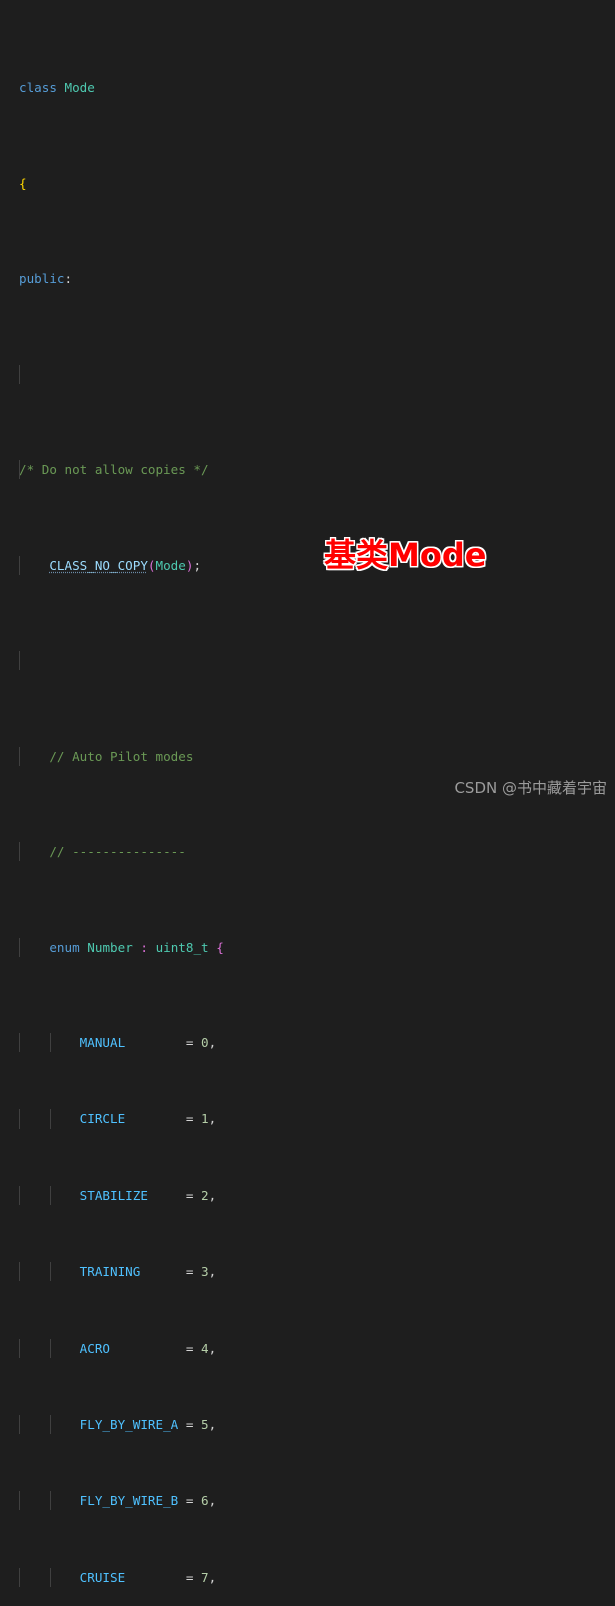  What do you see at coordinates (38, 88) in the screenshot?
I see `keyword-class: class` at bounding box center [38, 88].